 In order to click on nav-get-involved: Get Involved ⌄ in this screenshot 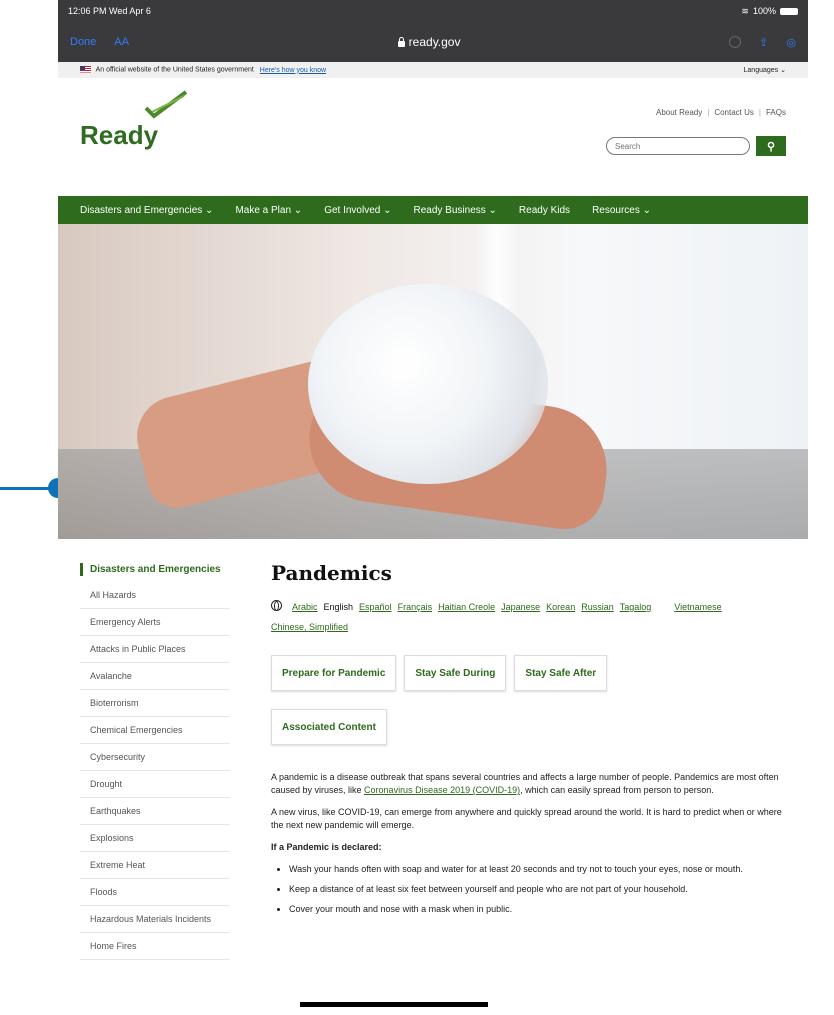, I will do `click(357, 210)`.